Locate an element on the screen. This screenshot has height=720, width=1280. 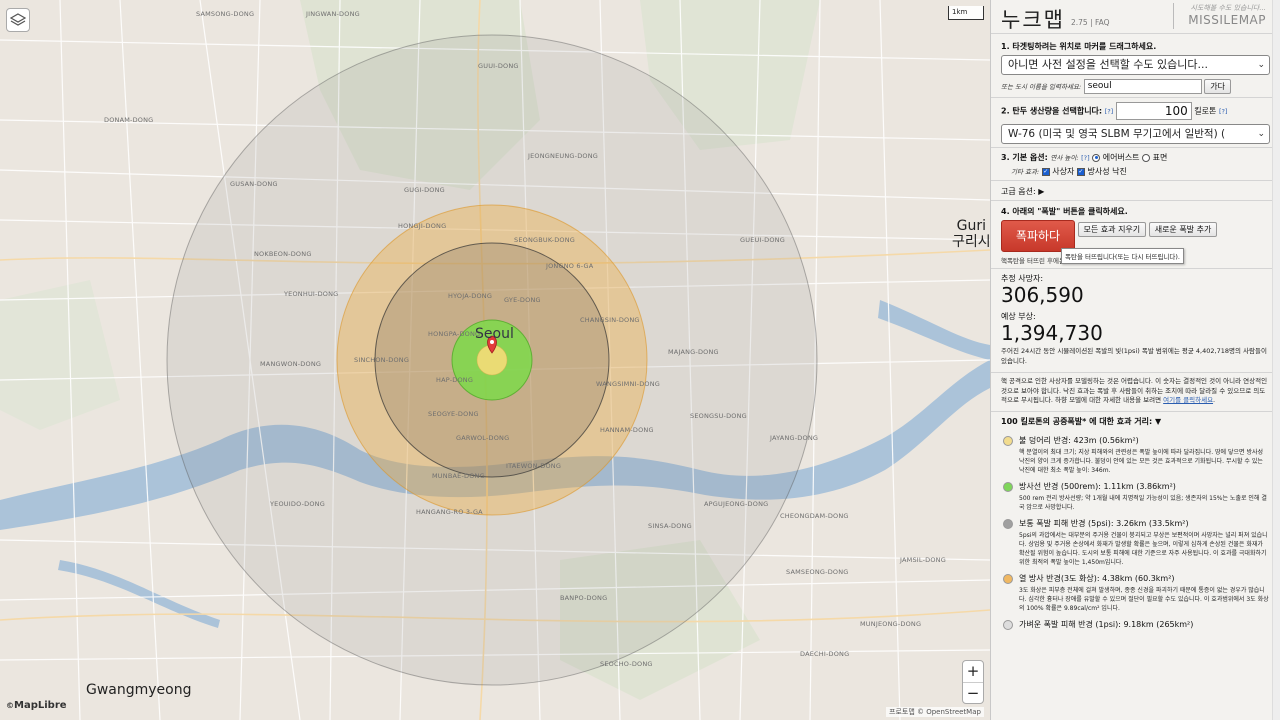
zoom-in-button: + is located at coordinates (973, 671).